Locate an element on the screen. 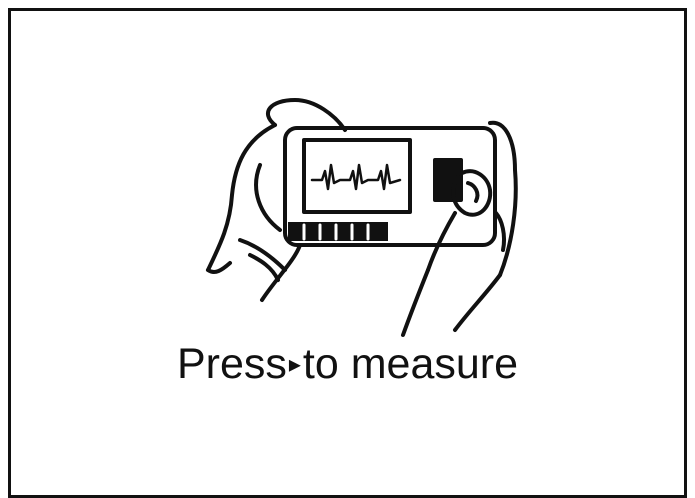 This screenshot has height=498, width=695. prompt-measure-text: to measure is located at coordinates (410, 364).